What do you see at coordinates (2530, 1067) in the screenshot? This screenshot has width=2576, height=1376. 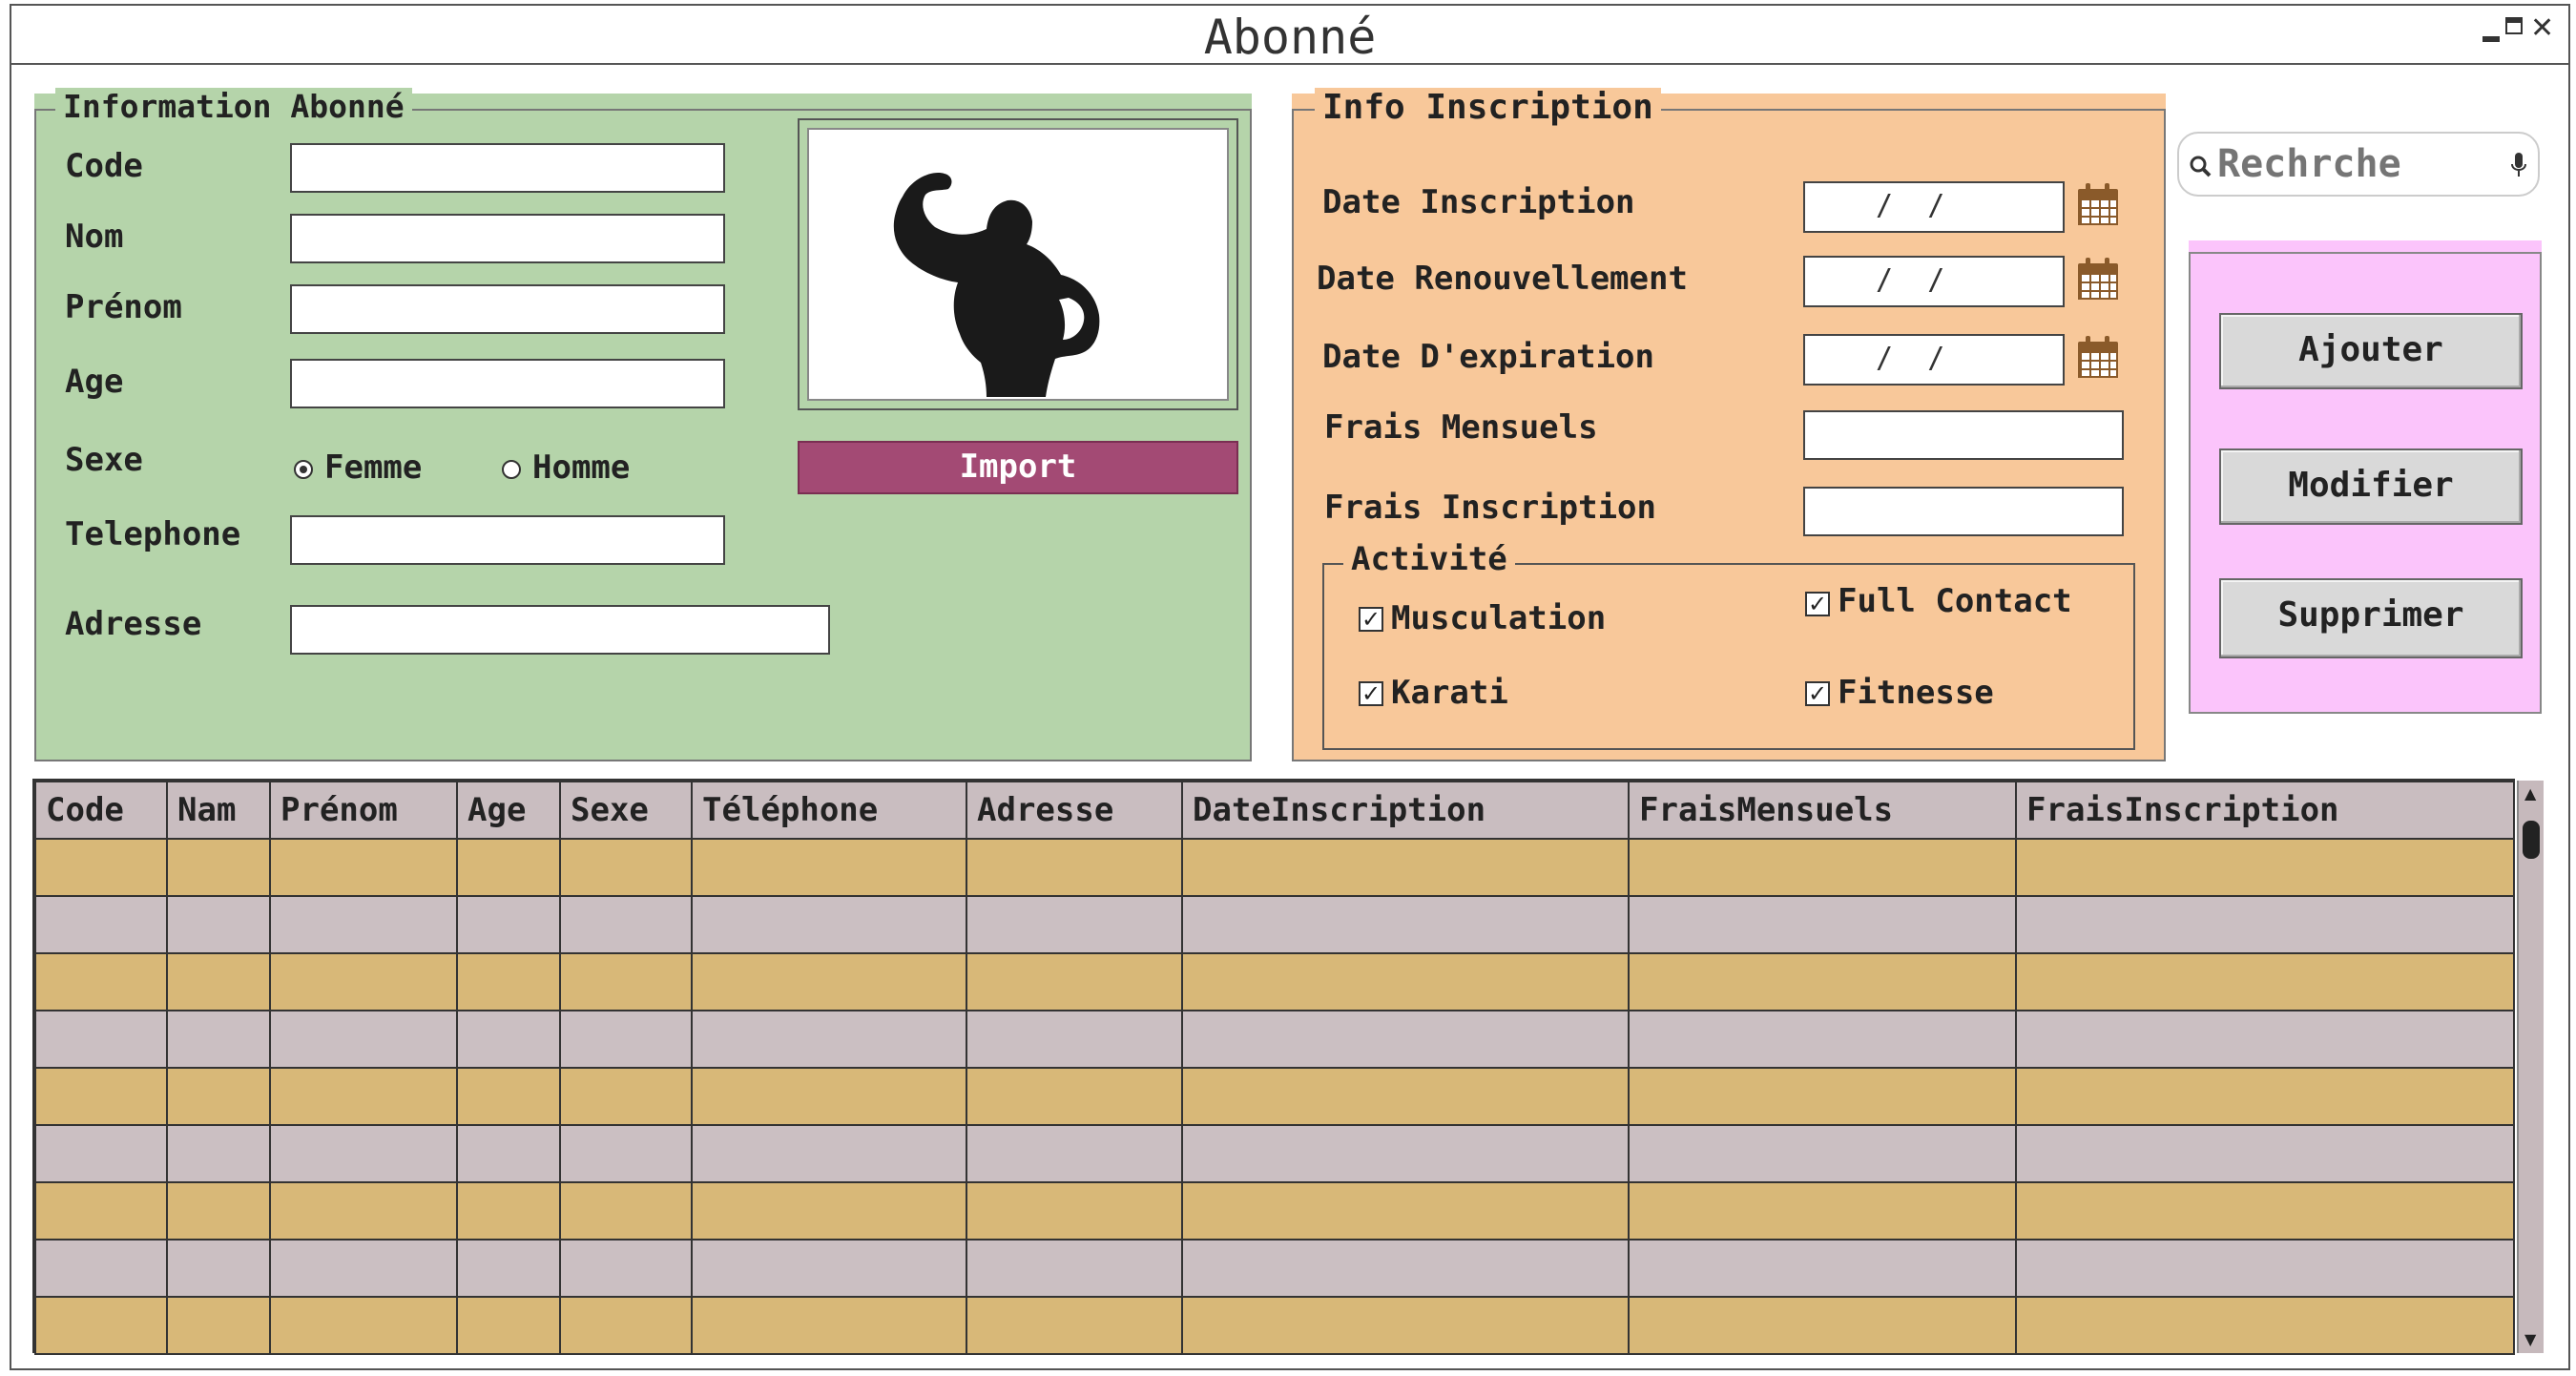 I see `table-scrollbar: ▲ ▼` at bounding box center [2530, 1067].